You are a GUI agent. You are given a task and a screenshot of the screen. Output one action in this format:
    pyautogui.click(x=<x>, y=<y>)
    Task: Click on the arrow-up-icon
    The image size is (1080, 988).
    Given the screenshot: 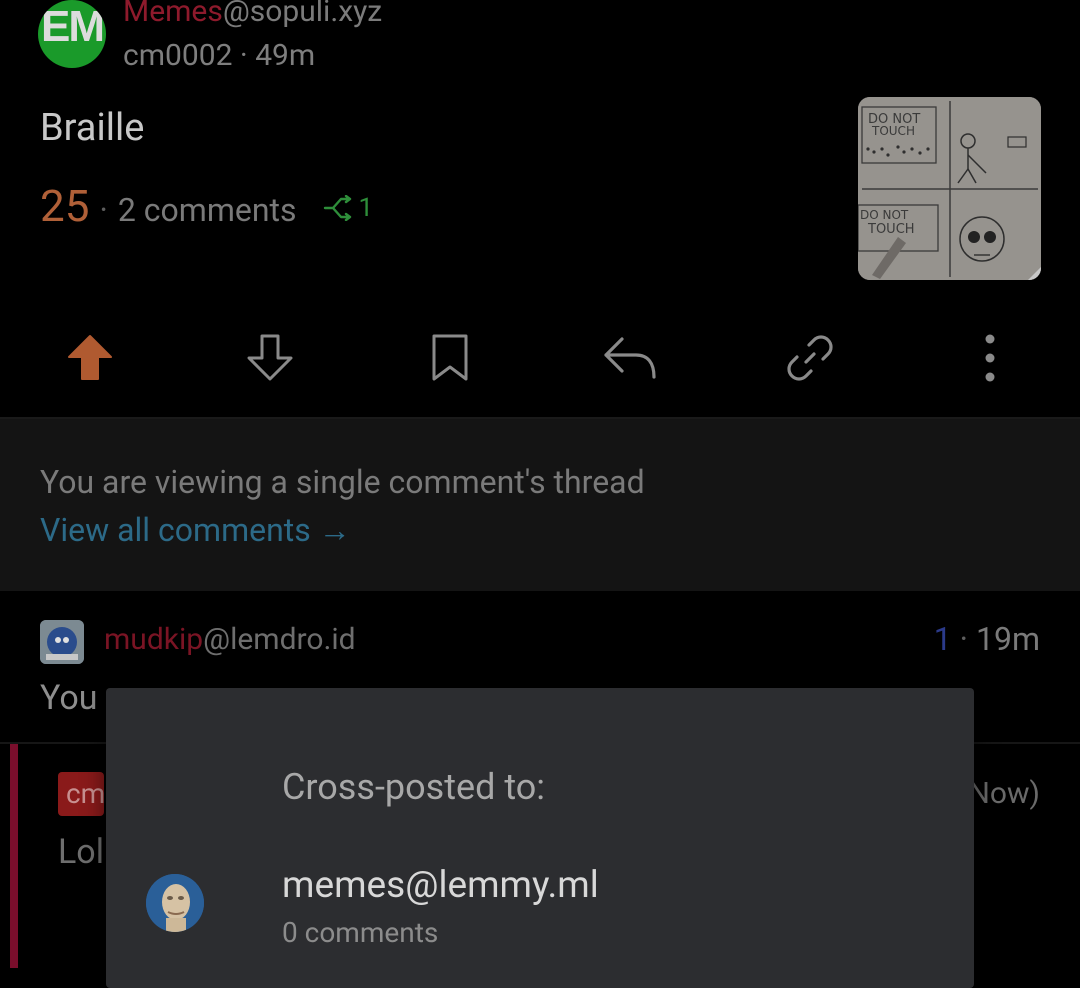 What is the action you would take?
    pyautogui.click(x=90, y=357)
    